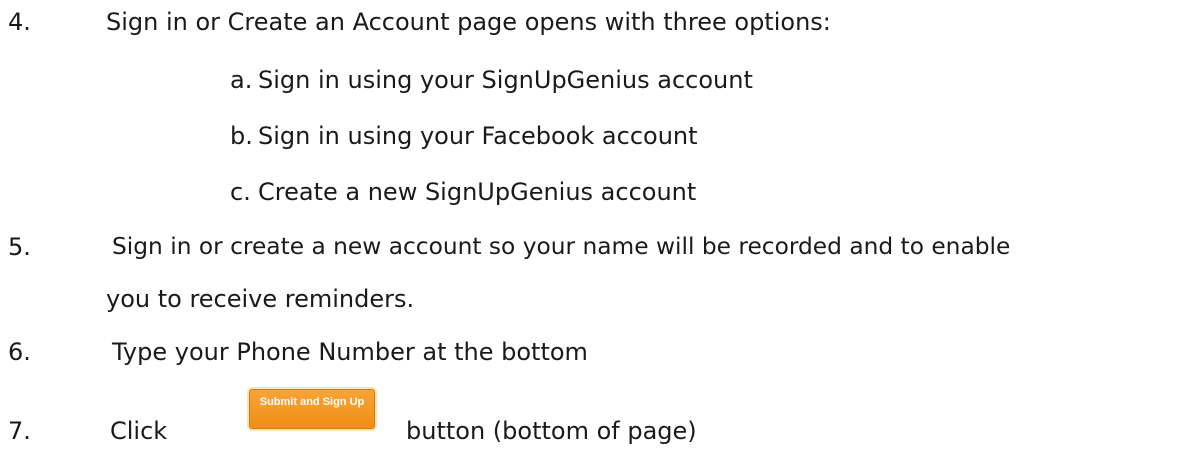 The width and height of the screenshot is (1178, 459). What do you see at coordinates (19, 247) in the screenshot?
I see `step-5-number: 5.` at bounding box center [19, 247].